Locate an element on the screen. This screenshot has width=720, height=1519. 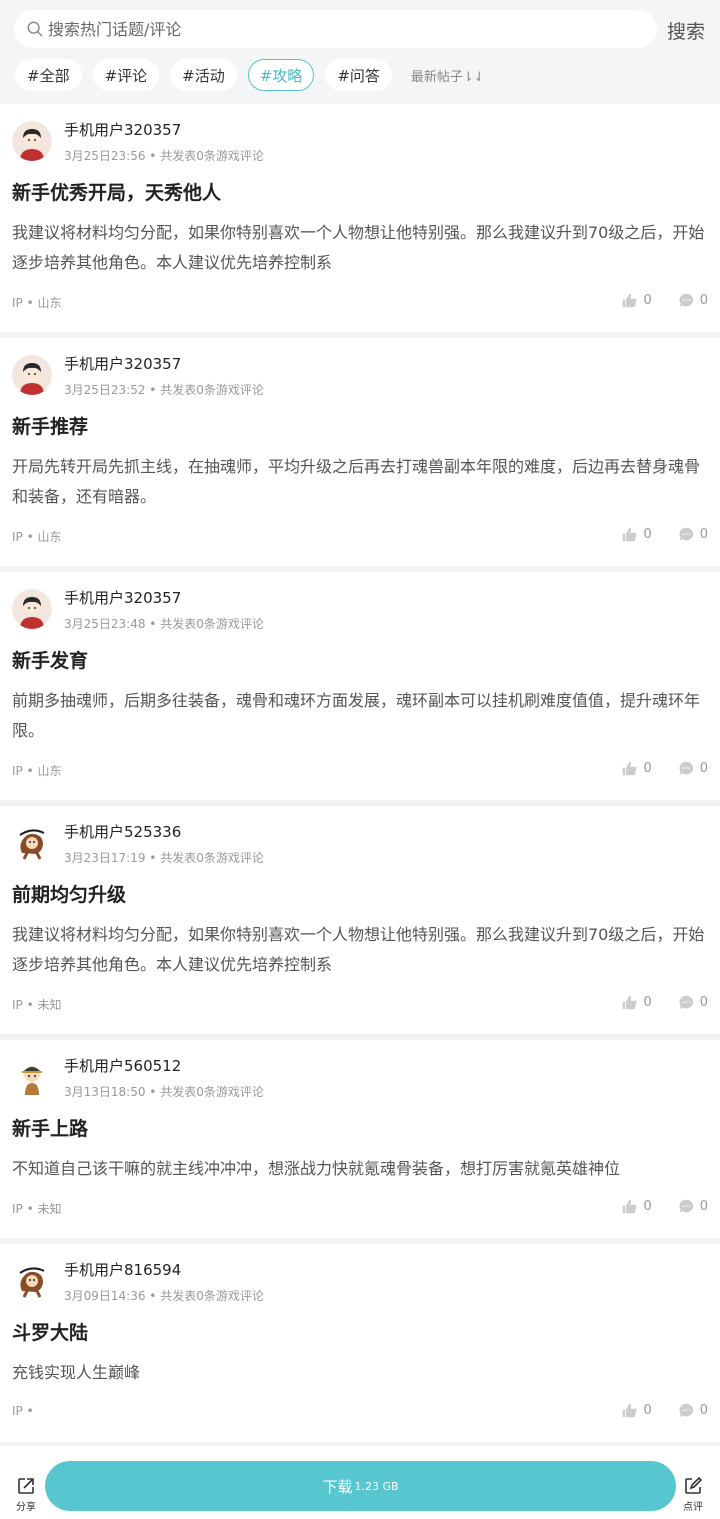
post-title: 新手上路 is located at coordinates (50, 1127).